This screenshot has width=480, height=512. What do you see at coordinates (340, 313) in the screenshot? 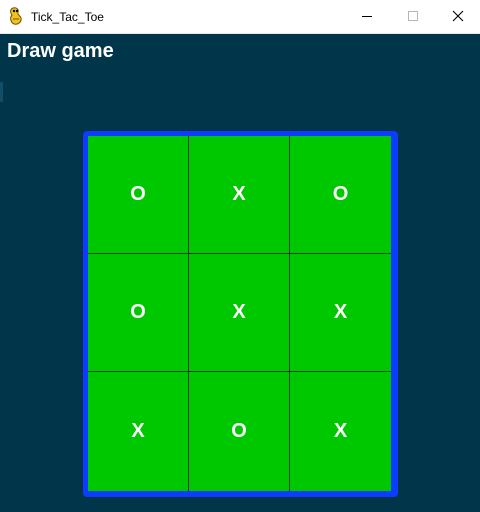
I see `cell-r2-c3: X` at bounding box center [340, 313].